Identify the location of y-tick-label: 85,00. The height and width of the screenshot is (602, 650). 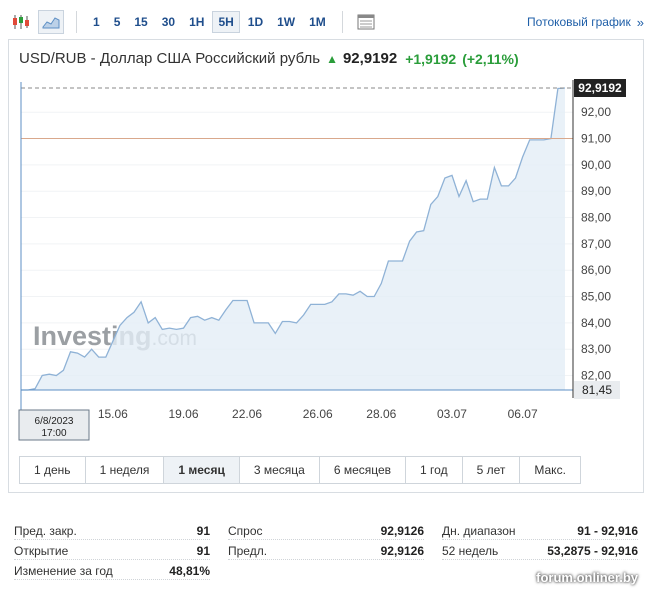
(596, 297).